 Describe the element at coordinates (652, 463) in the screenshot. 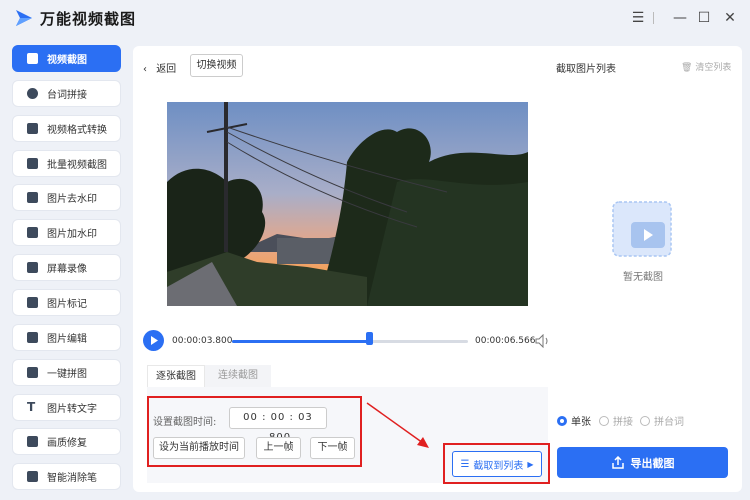

I see `export-label: 导出截图` at that location.